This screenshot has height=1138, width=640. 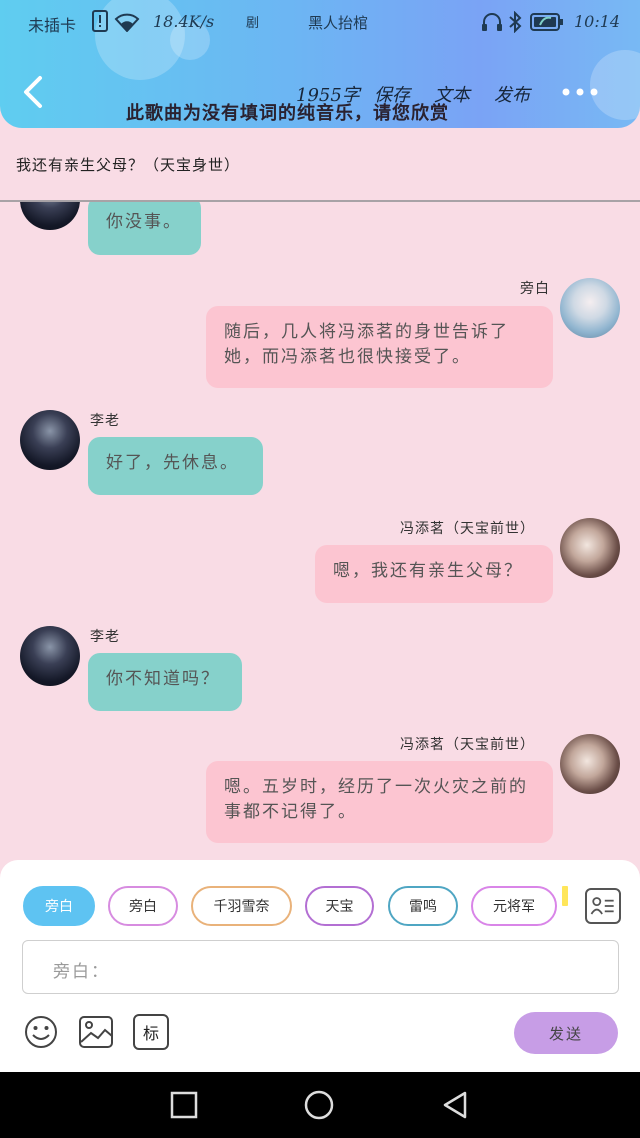 What do you see at coordinates (253, 23) in the screenshot?
I see `status-marker: 剧` at bounding box center [253, 23].